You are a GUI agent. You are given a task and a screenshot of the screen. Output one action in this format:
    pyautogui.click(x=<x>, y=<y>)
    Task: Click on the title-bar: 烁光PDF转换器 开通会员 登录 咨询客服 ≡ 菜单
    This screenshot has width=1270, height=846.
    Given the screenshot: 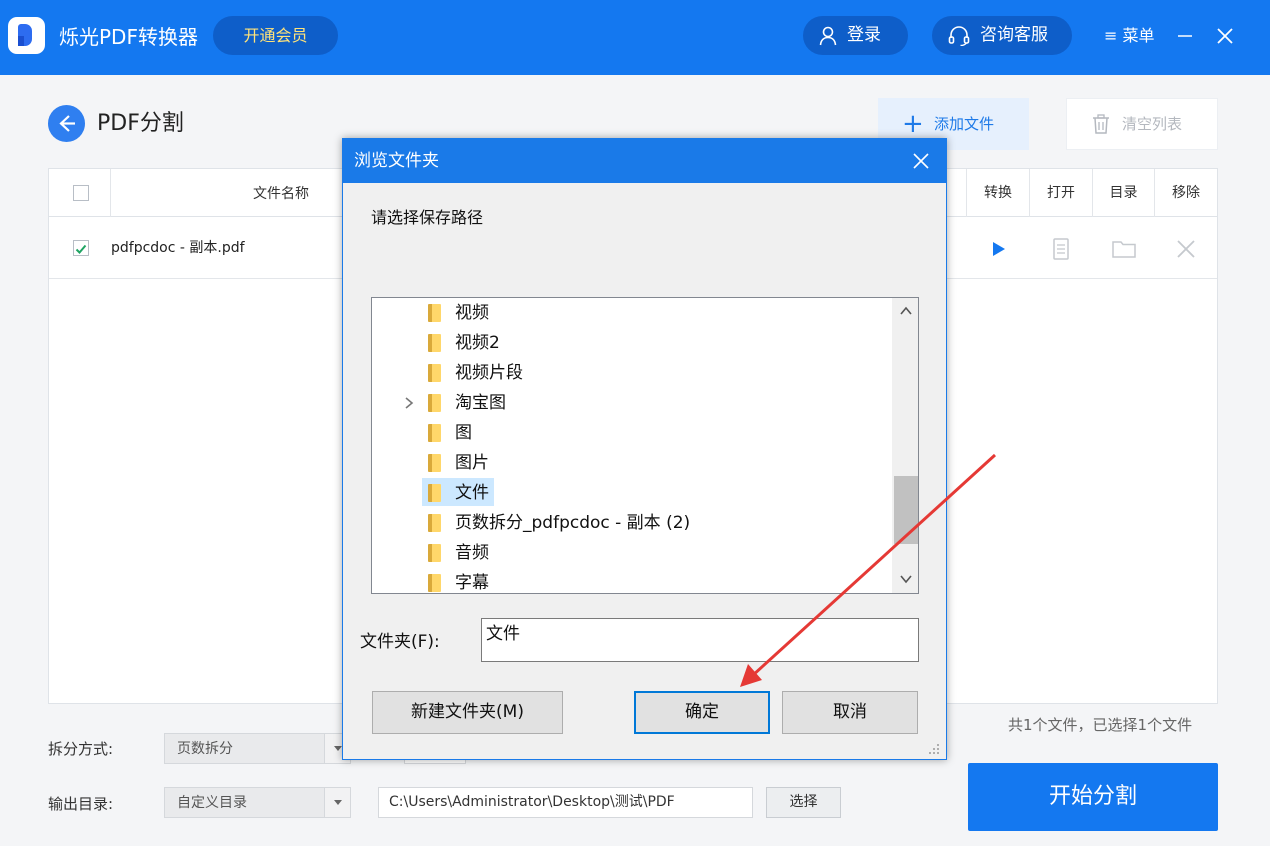 What is the action you would take?
    pyautogui.click(x=635, y=37)
    